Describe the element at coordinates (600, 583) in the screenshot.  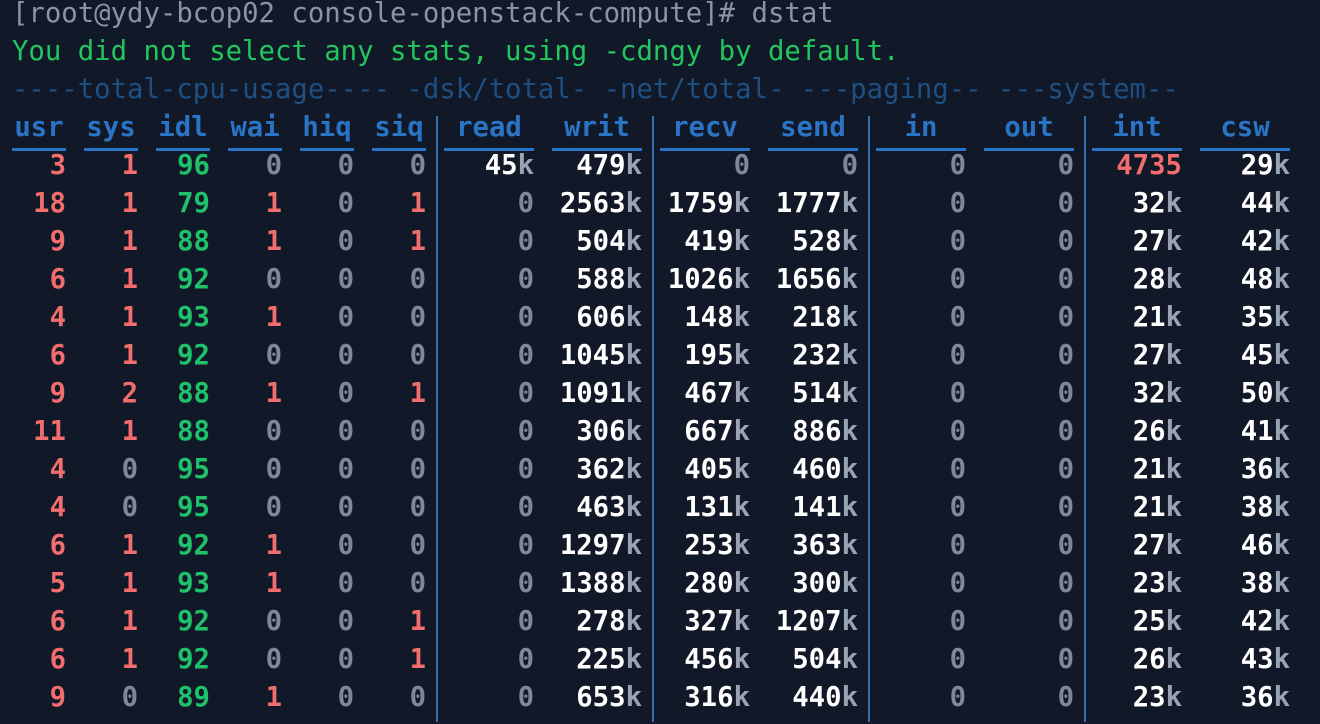
I see `cell-writ: 1388k` at that location.